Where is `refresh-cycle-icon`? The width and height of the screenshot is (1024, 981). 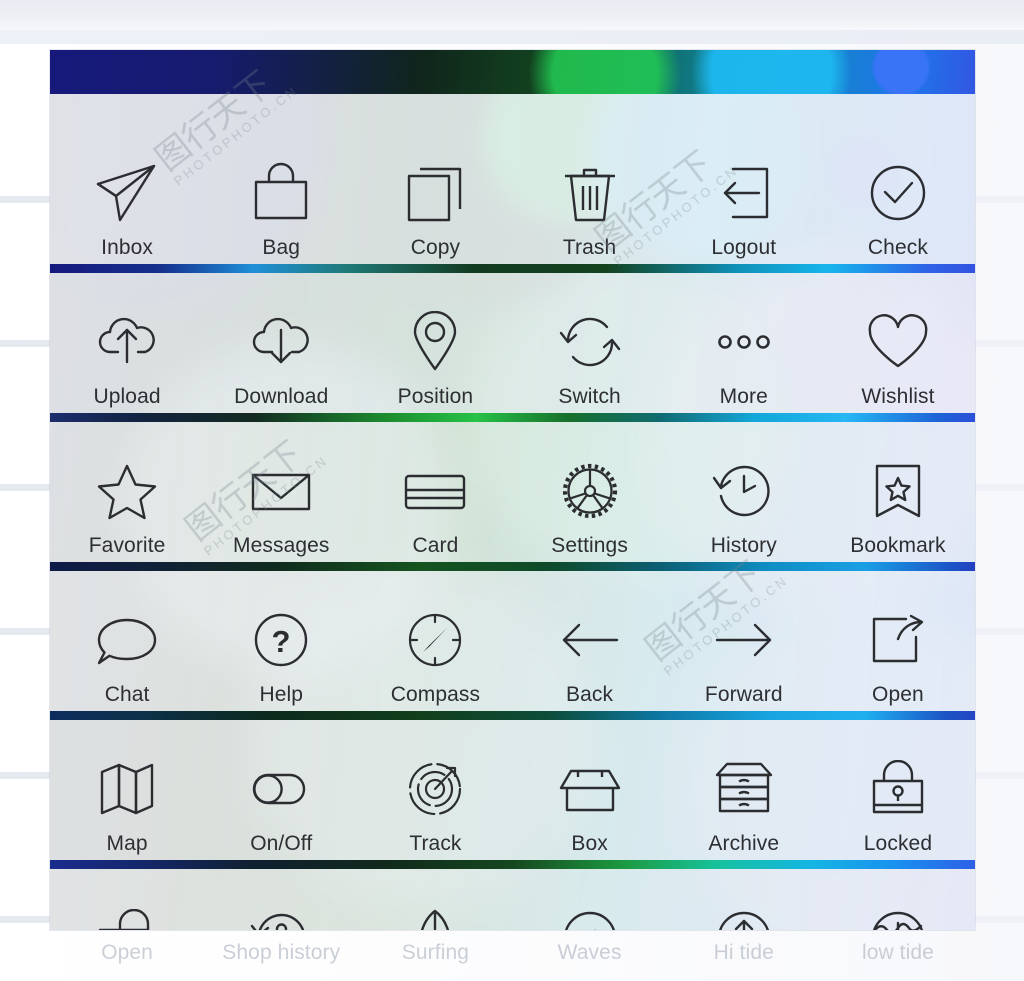 refresh-cycle-icon is located at coordinates (590, 342).